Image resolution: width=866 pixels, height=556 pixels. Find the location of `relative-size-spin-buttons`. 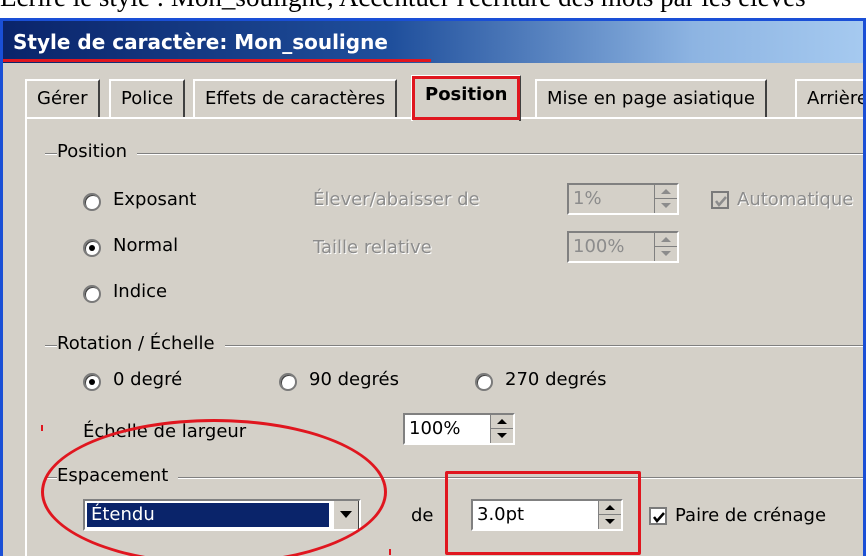

relative-size-spin-buttons is located at coordinates (665, 247).